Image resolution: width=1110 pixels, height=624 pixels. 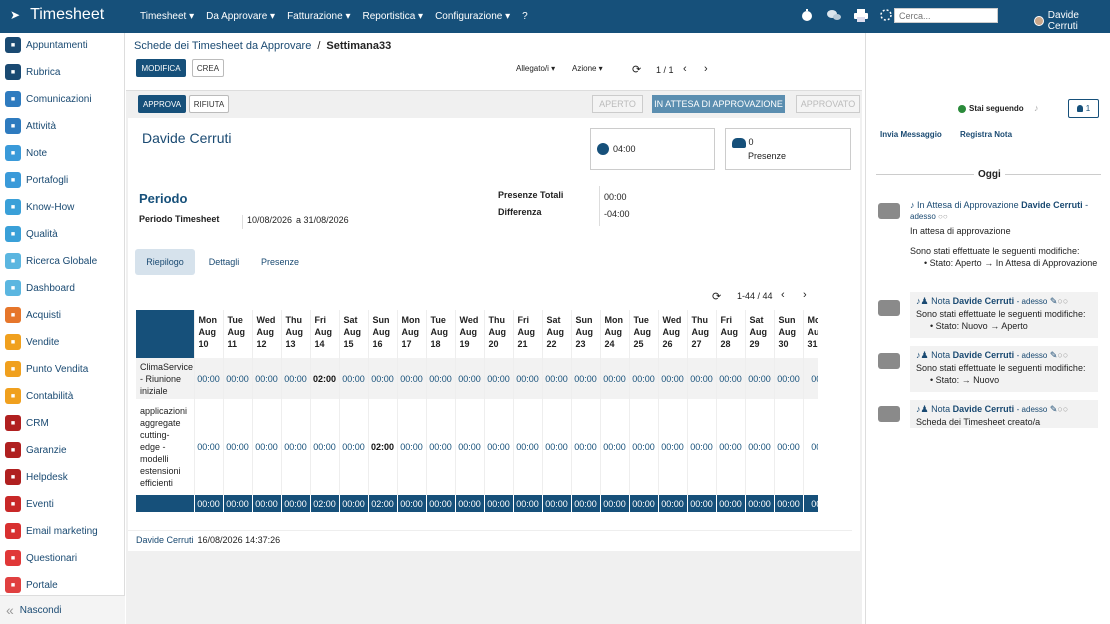 What do you see at coordinates (280, 262) in the screenshot?
I see `tab-presenze: Presenze` at bounding box center [280, 262].